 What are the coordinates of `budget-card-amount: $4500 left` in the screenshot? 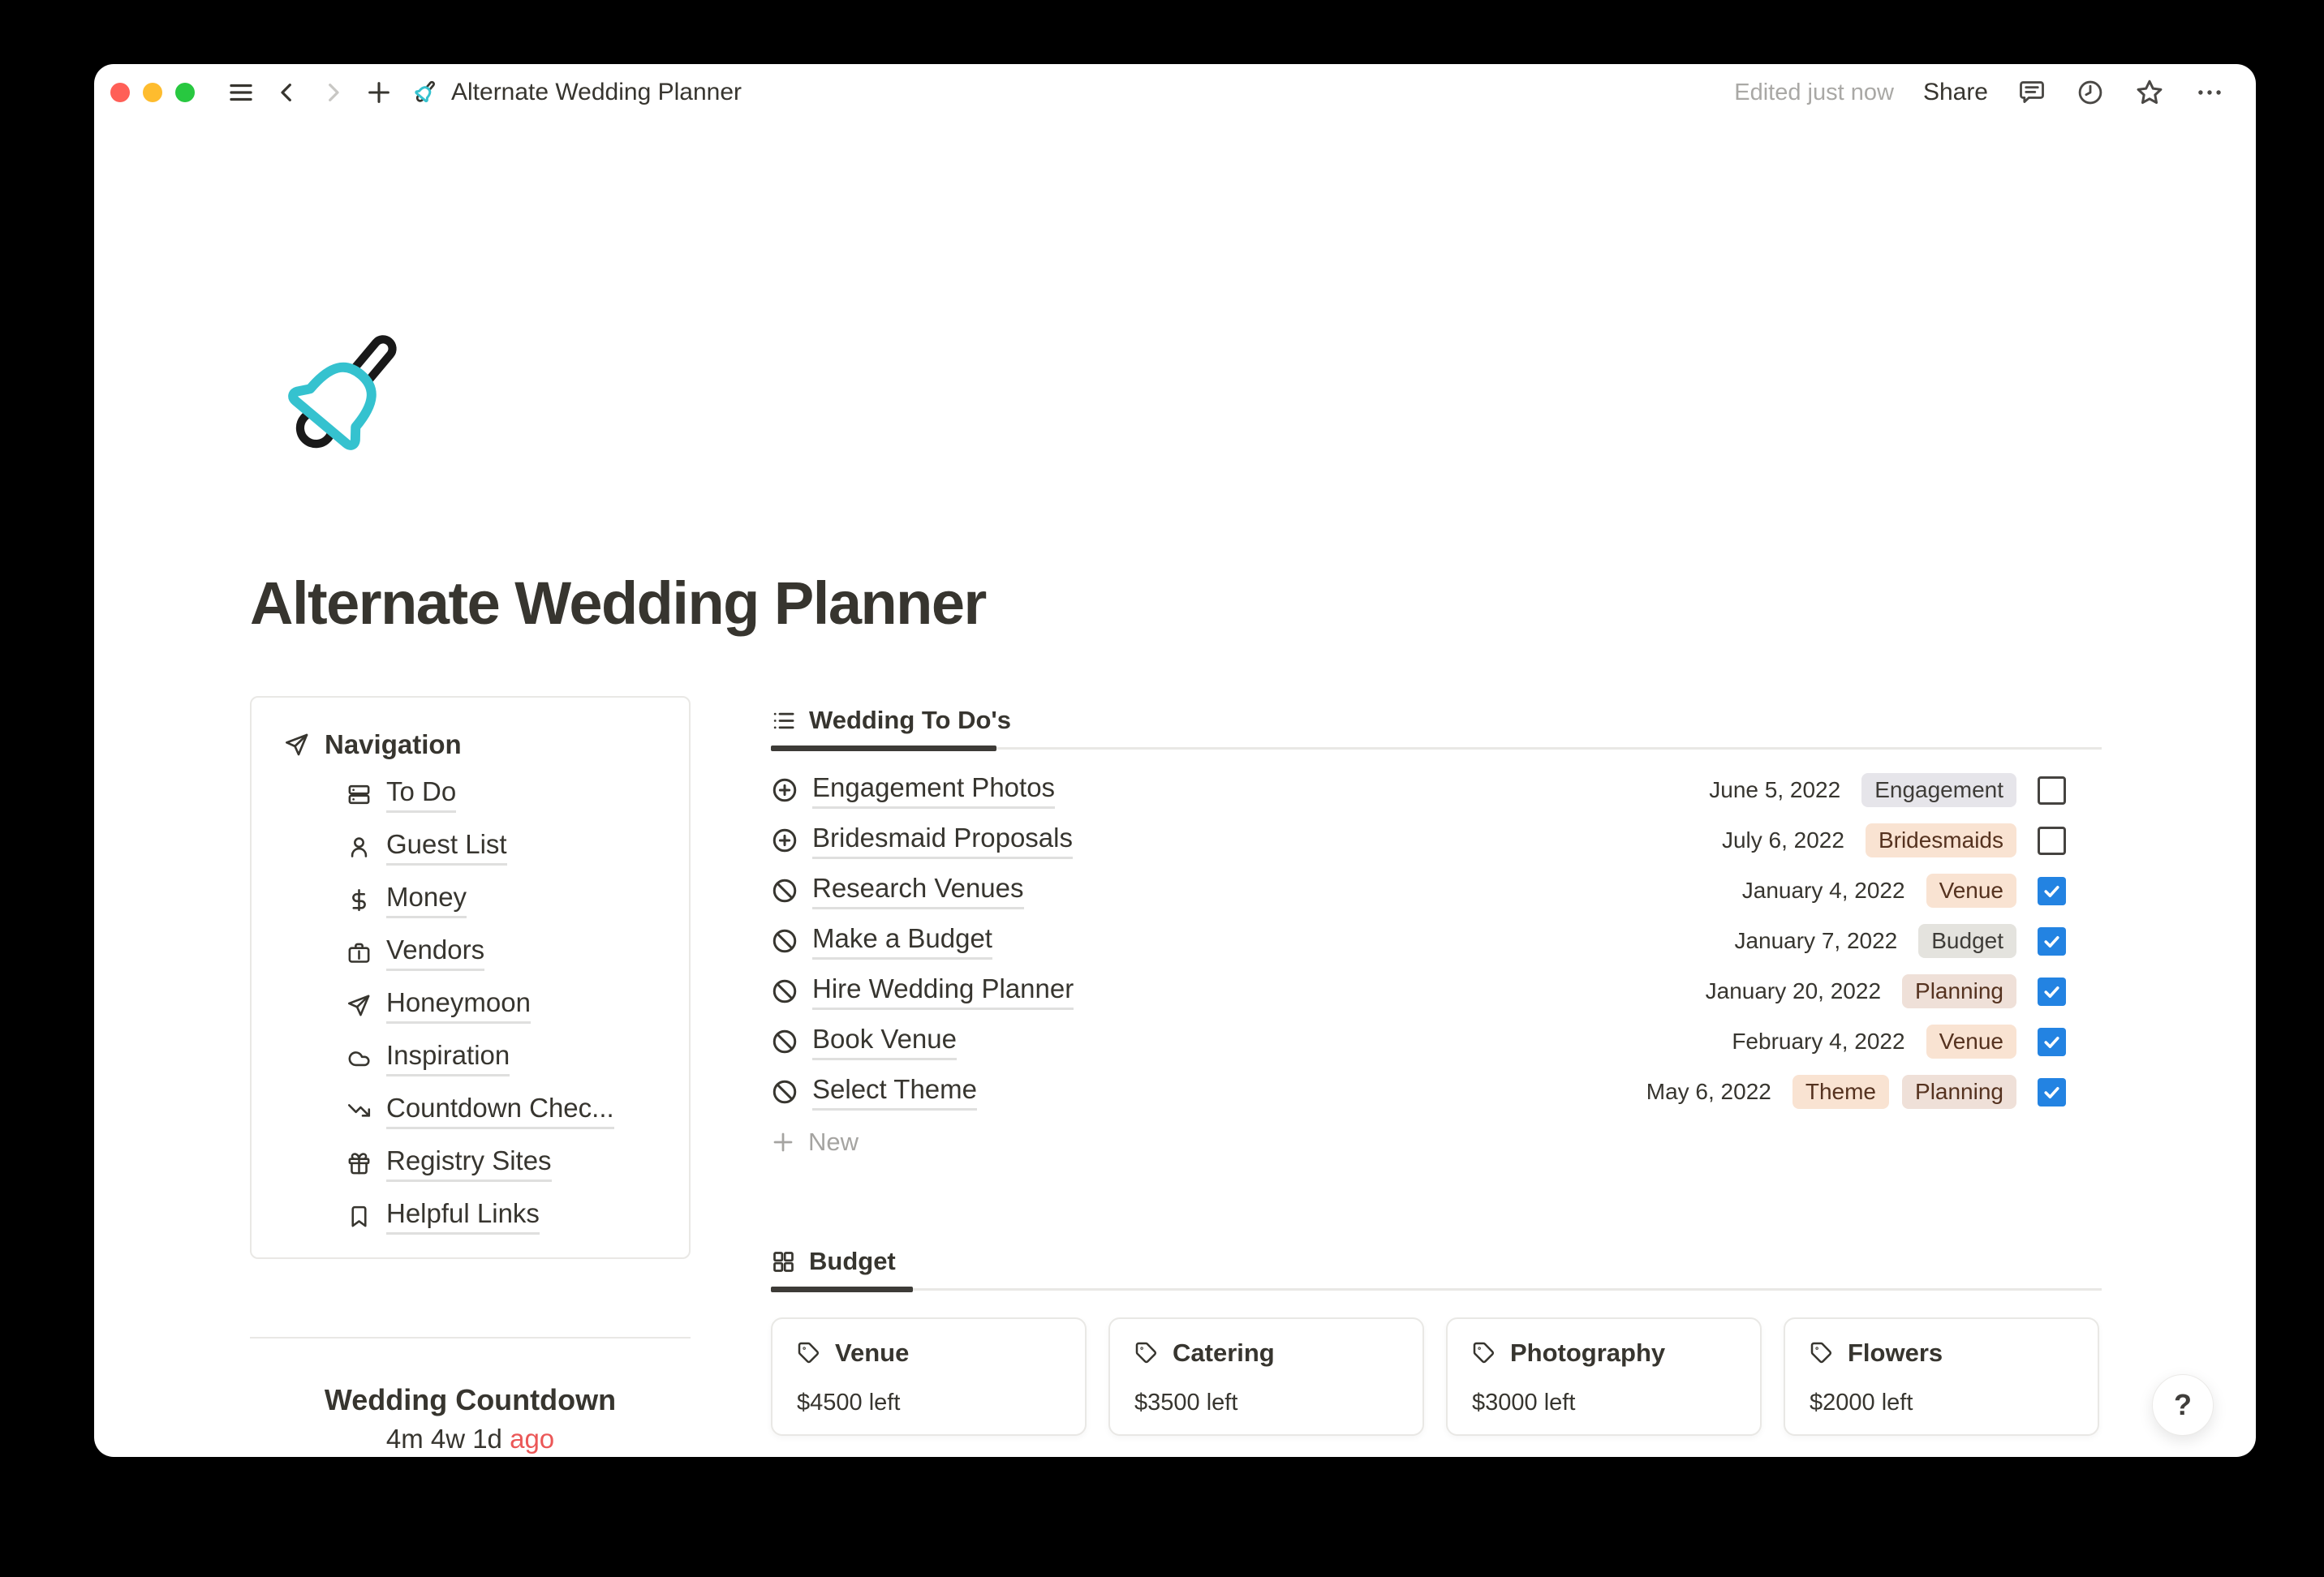 It's located at (849, 1403).